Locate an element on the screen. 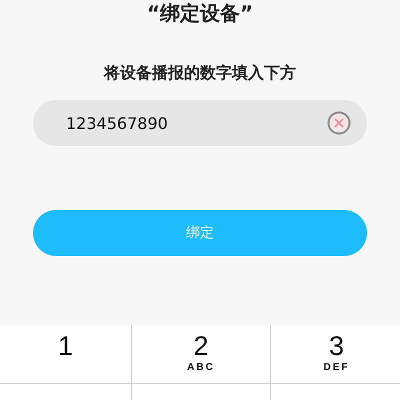 The width and height of the screenshot is (400, 400). page-title: “绑定设备” is located at coordinates (200, 13).